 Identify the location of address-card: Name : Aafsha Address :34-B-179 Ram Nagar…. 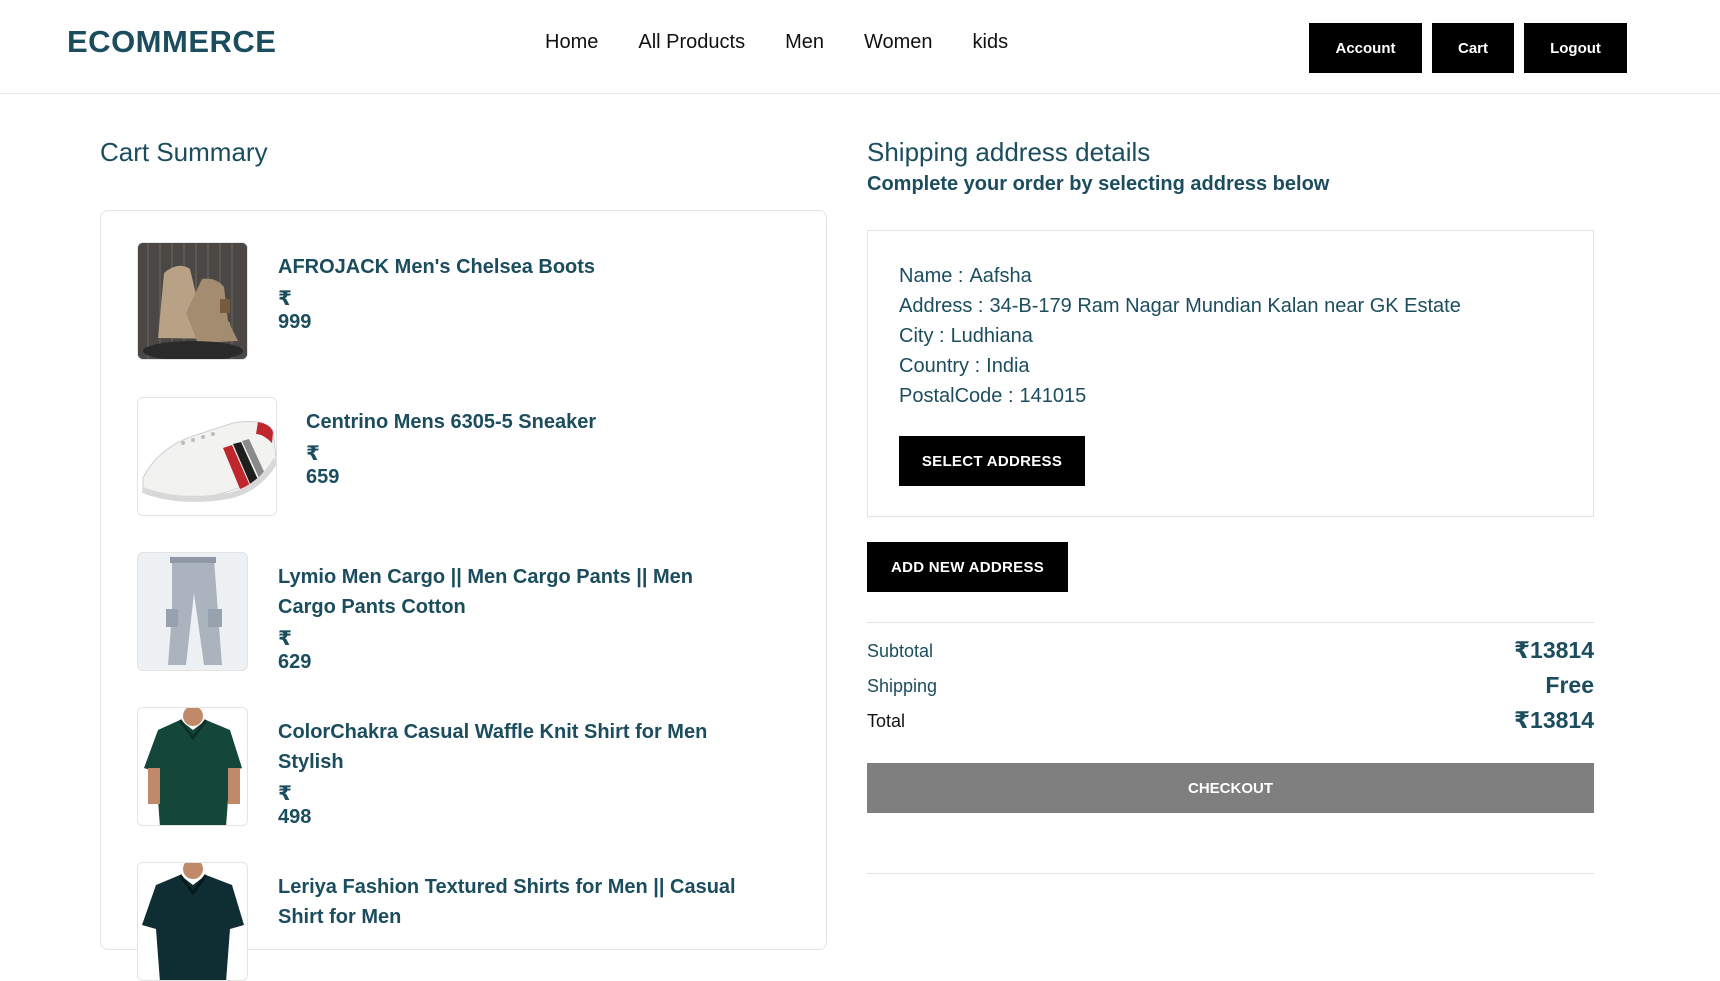
(1230, 373).